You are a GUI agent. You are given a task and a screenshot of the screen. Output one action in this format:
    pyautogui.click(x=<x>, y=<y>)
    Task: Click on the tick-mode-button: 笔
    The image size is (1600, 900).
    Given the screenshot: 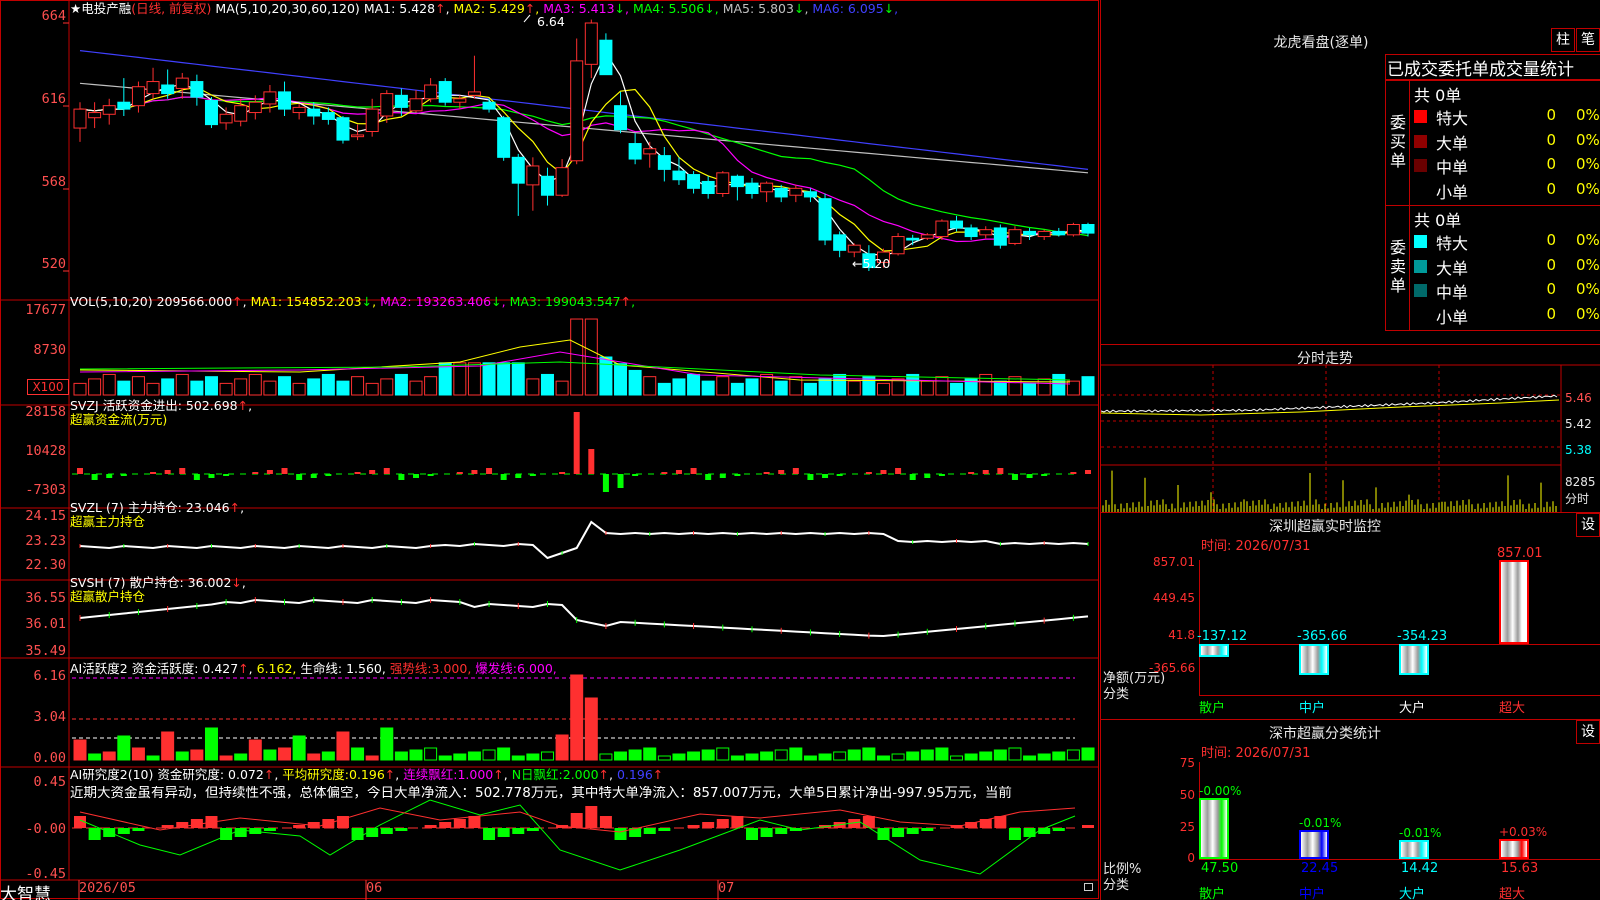 What is the action you would take?
    pyautogui.click(x=1588, y=40)
    